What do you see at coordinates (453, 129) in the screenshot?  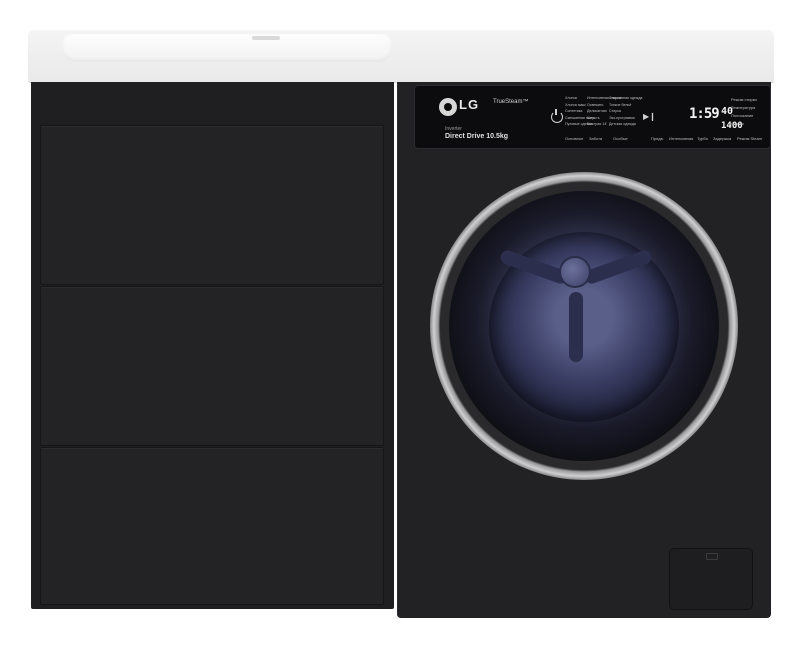 I see `inverter-label: Inverter` at bounding box center [453, 129].